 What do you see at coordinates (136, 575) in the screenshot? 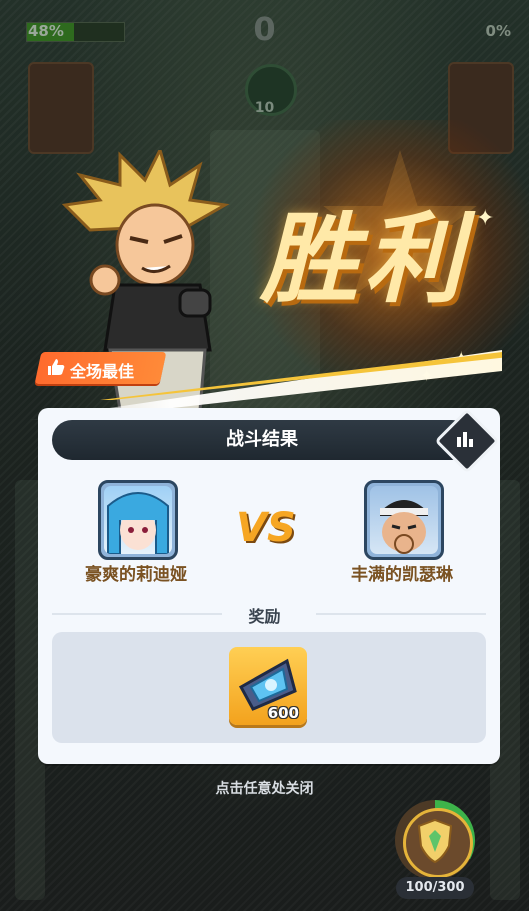
I see `player1-name: 豪爽的莉迪娅` at bounding box center [136, 575].